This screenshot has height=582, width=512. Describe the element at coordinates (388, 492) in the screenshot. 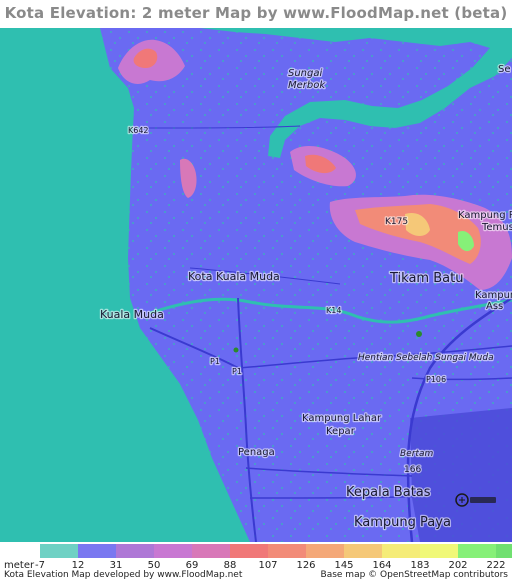

I see `label-kepala-batas: Kepala Batas` at that location.